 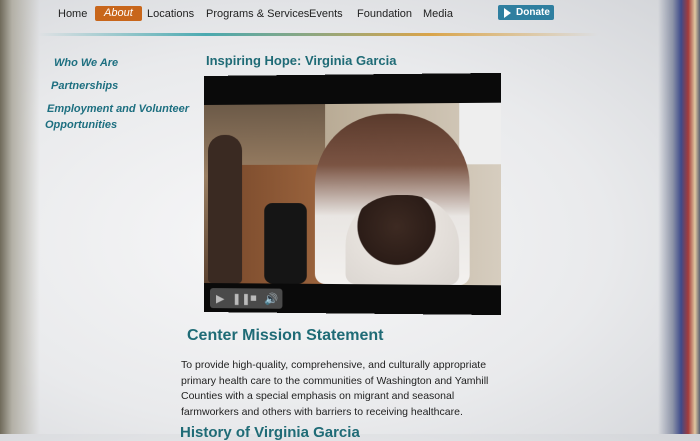 What do you see at coordinates (20, 217) in the screenshot?
I see `screen-bezel-left` at bounding box center [20, 217].